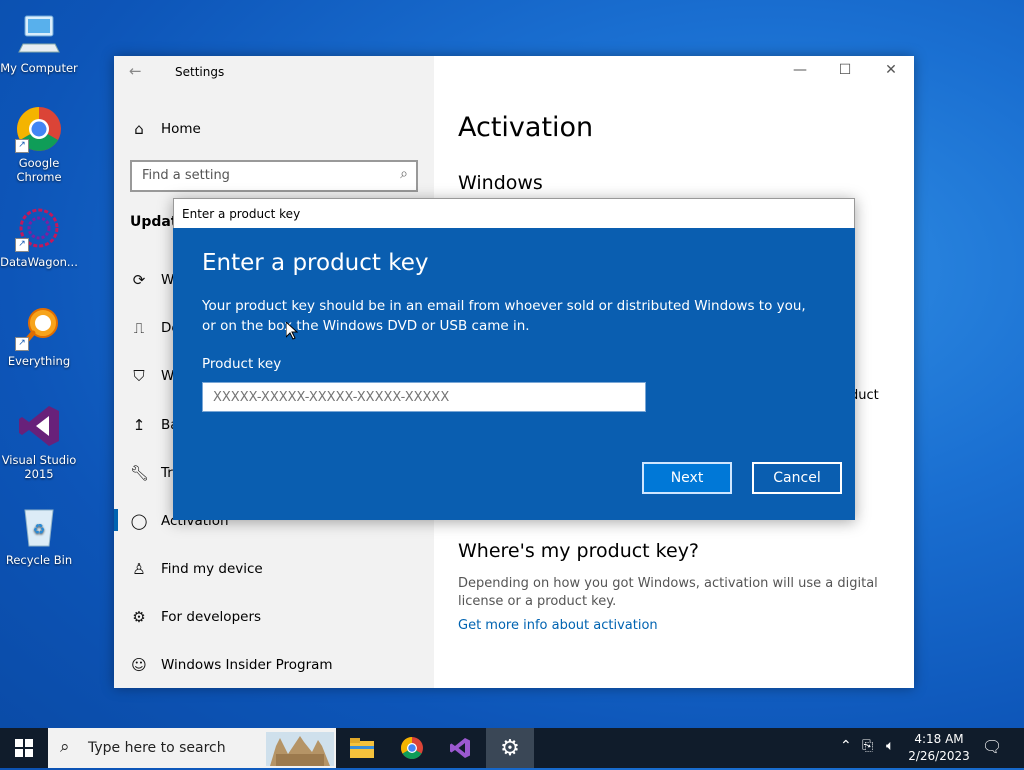 The width and height of the screenshot is (1024, 770). I want to click on sidebar-item-home: ⌂ Home, so click(165, 129).